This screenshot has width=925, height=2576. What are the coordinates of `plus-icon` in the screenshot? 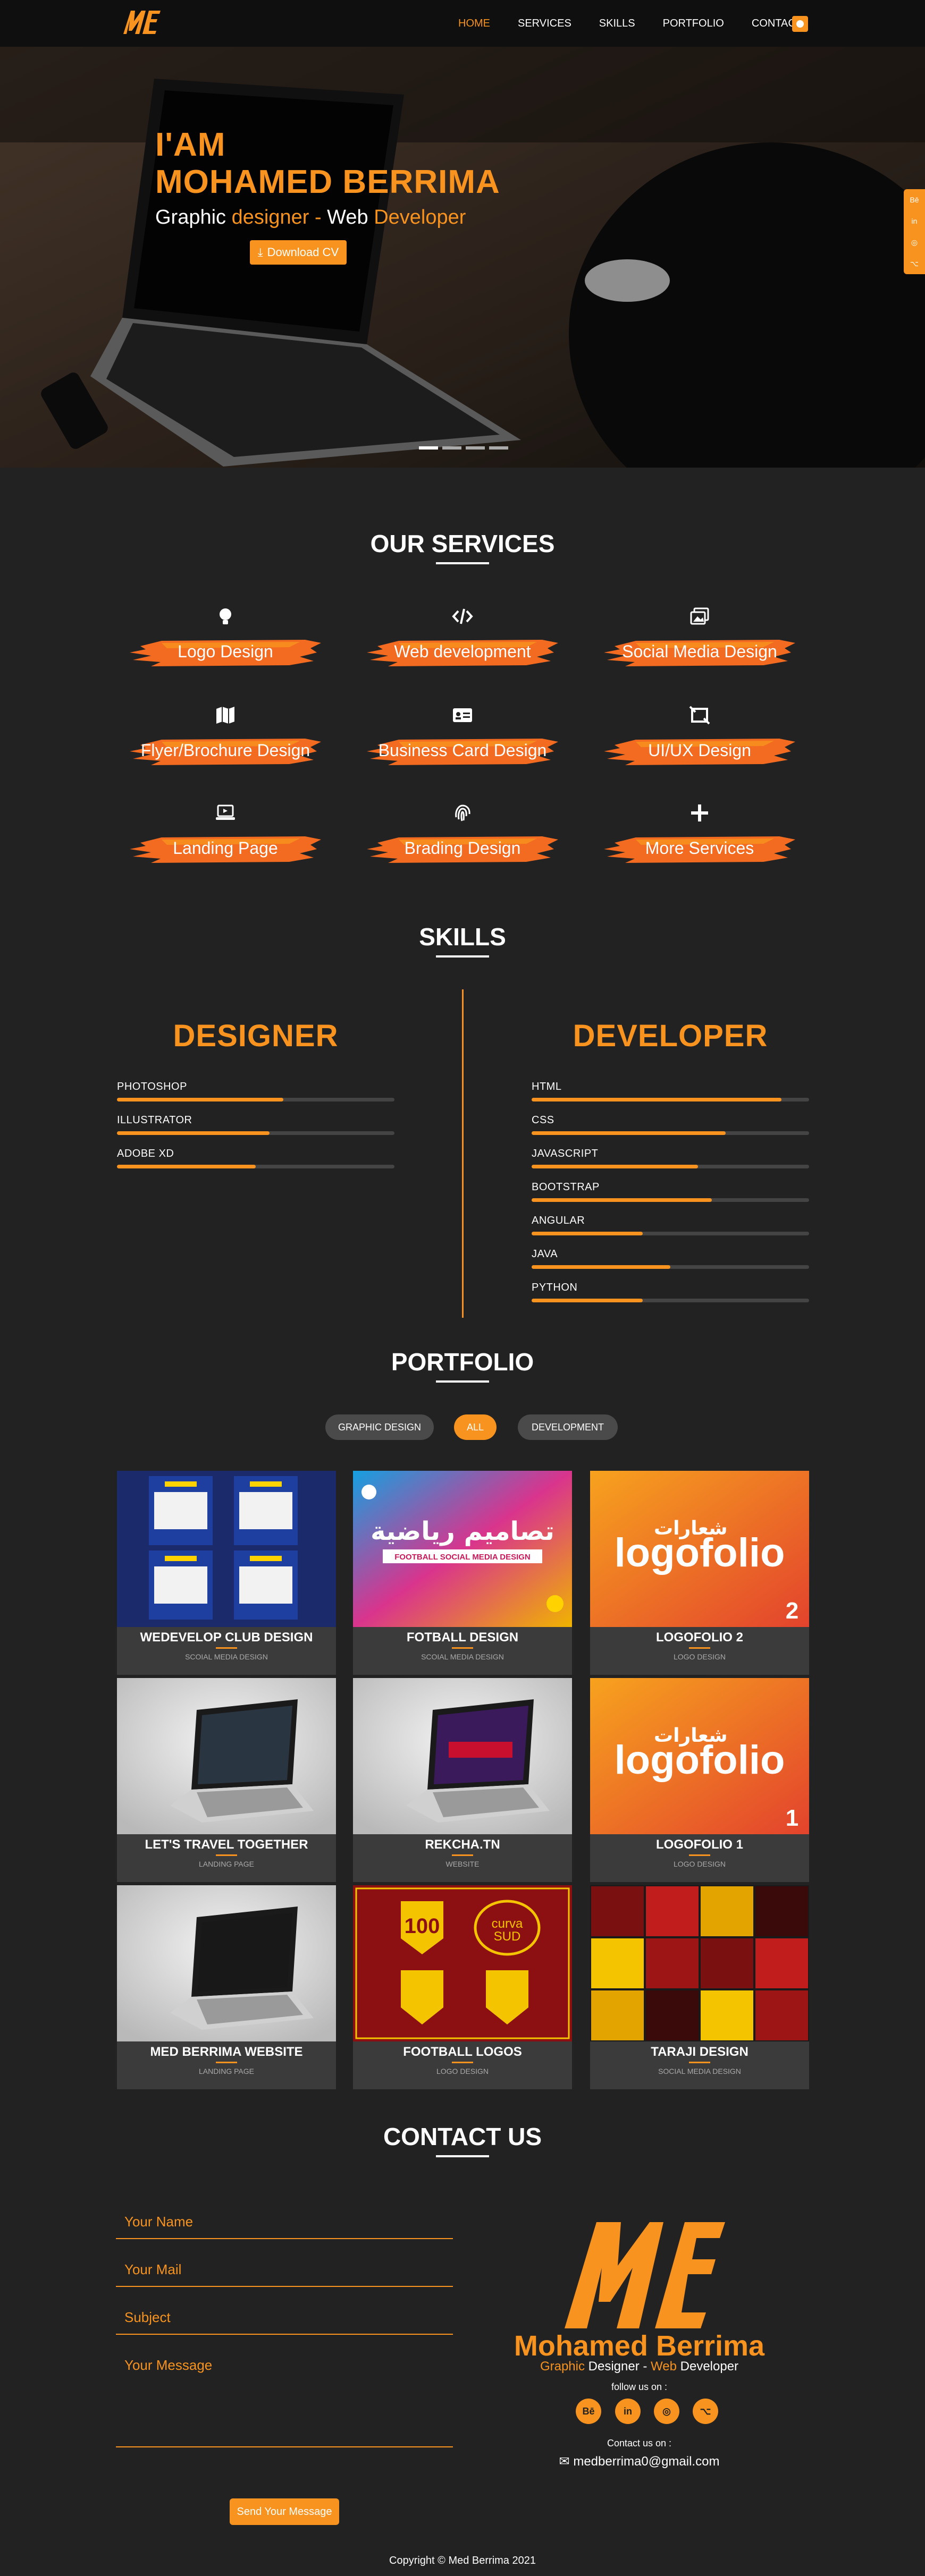 It's located at (700, 813).